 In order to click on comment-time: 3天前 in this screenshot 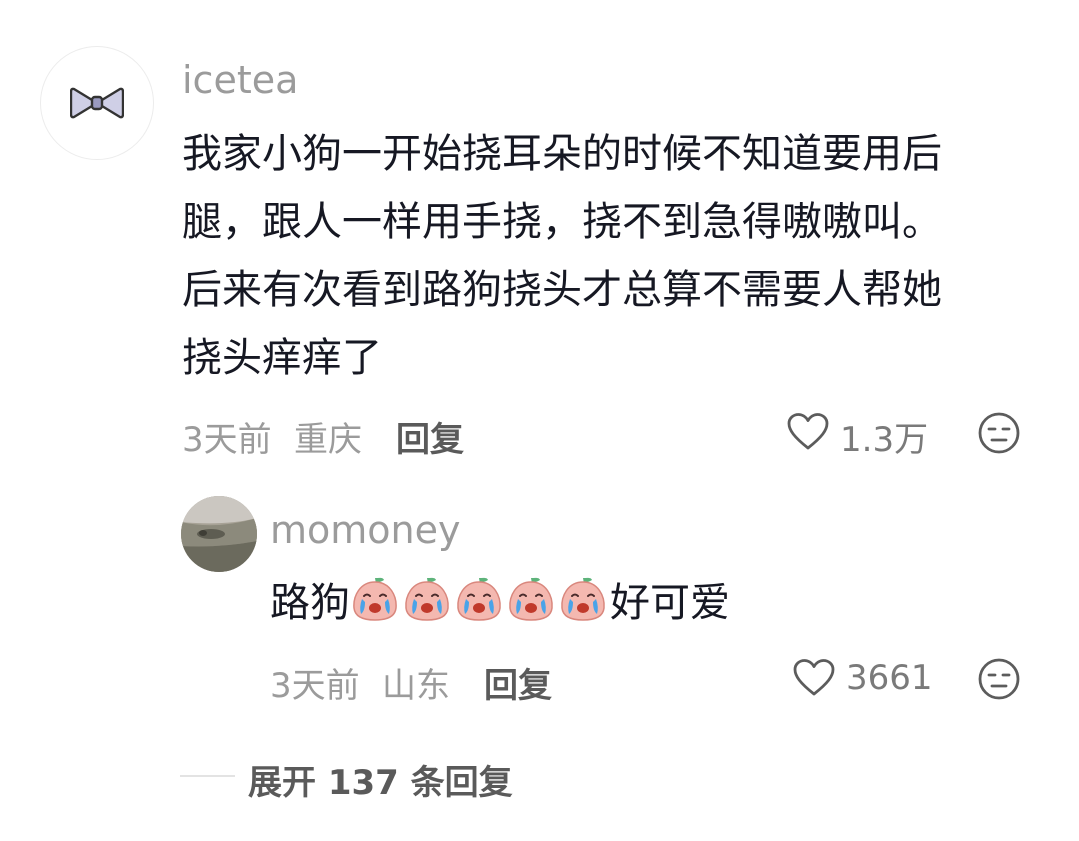, I will do `click(227, 440)`.